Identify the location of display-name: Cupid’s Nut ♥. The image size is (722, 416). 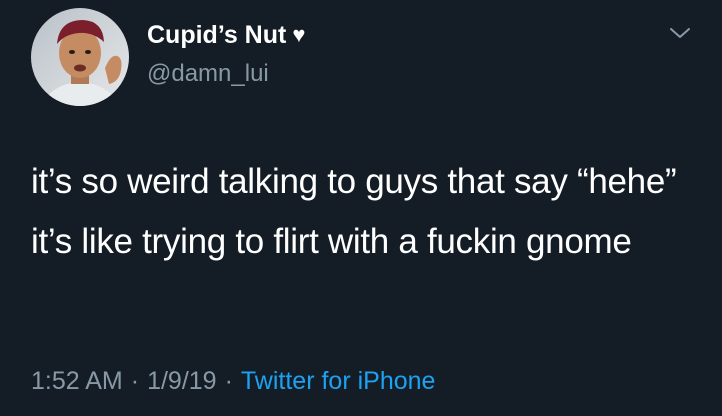
(226, 35).